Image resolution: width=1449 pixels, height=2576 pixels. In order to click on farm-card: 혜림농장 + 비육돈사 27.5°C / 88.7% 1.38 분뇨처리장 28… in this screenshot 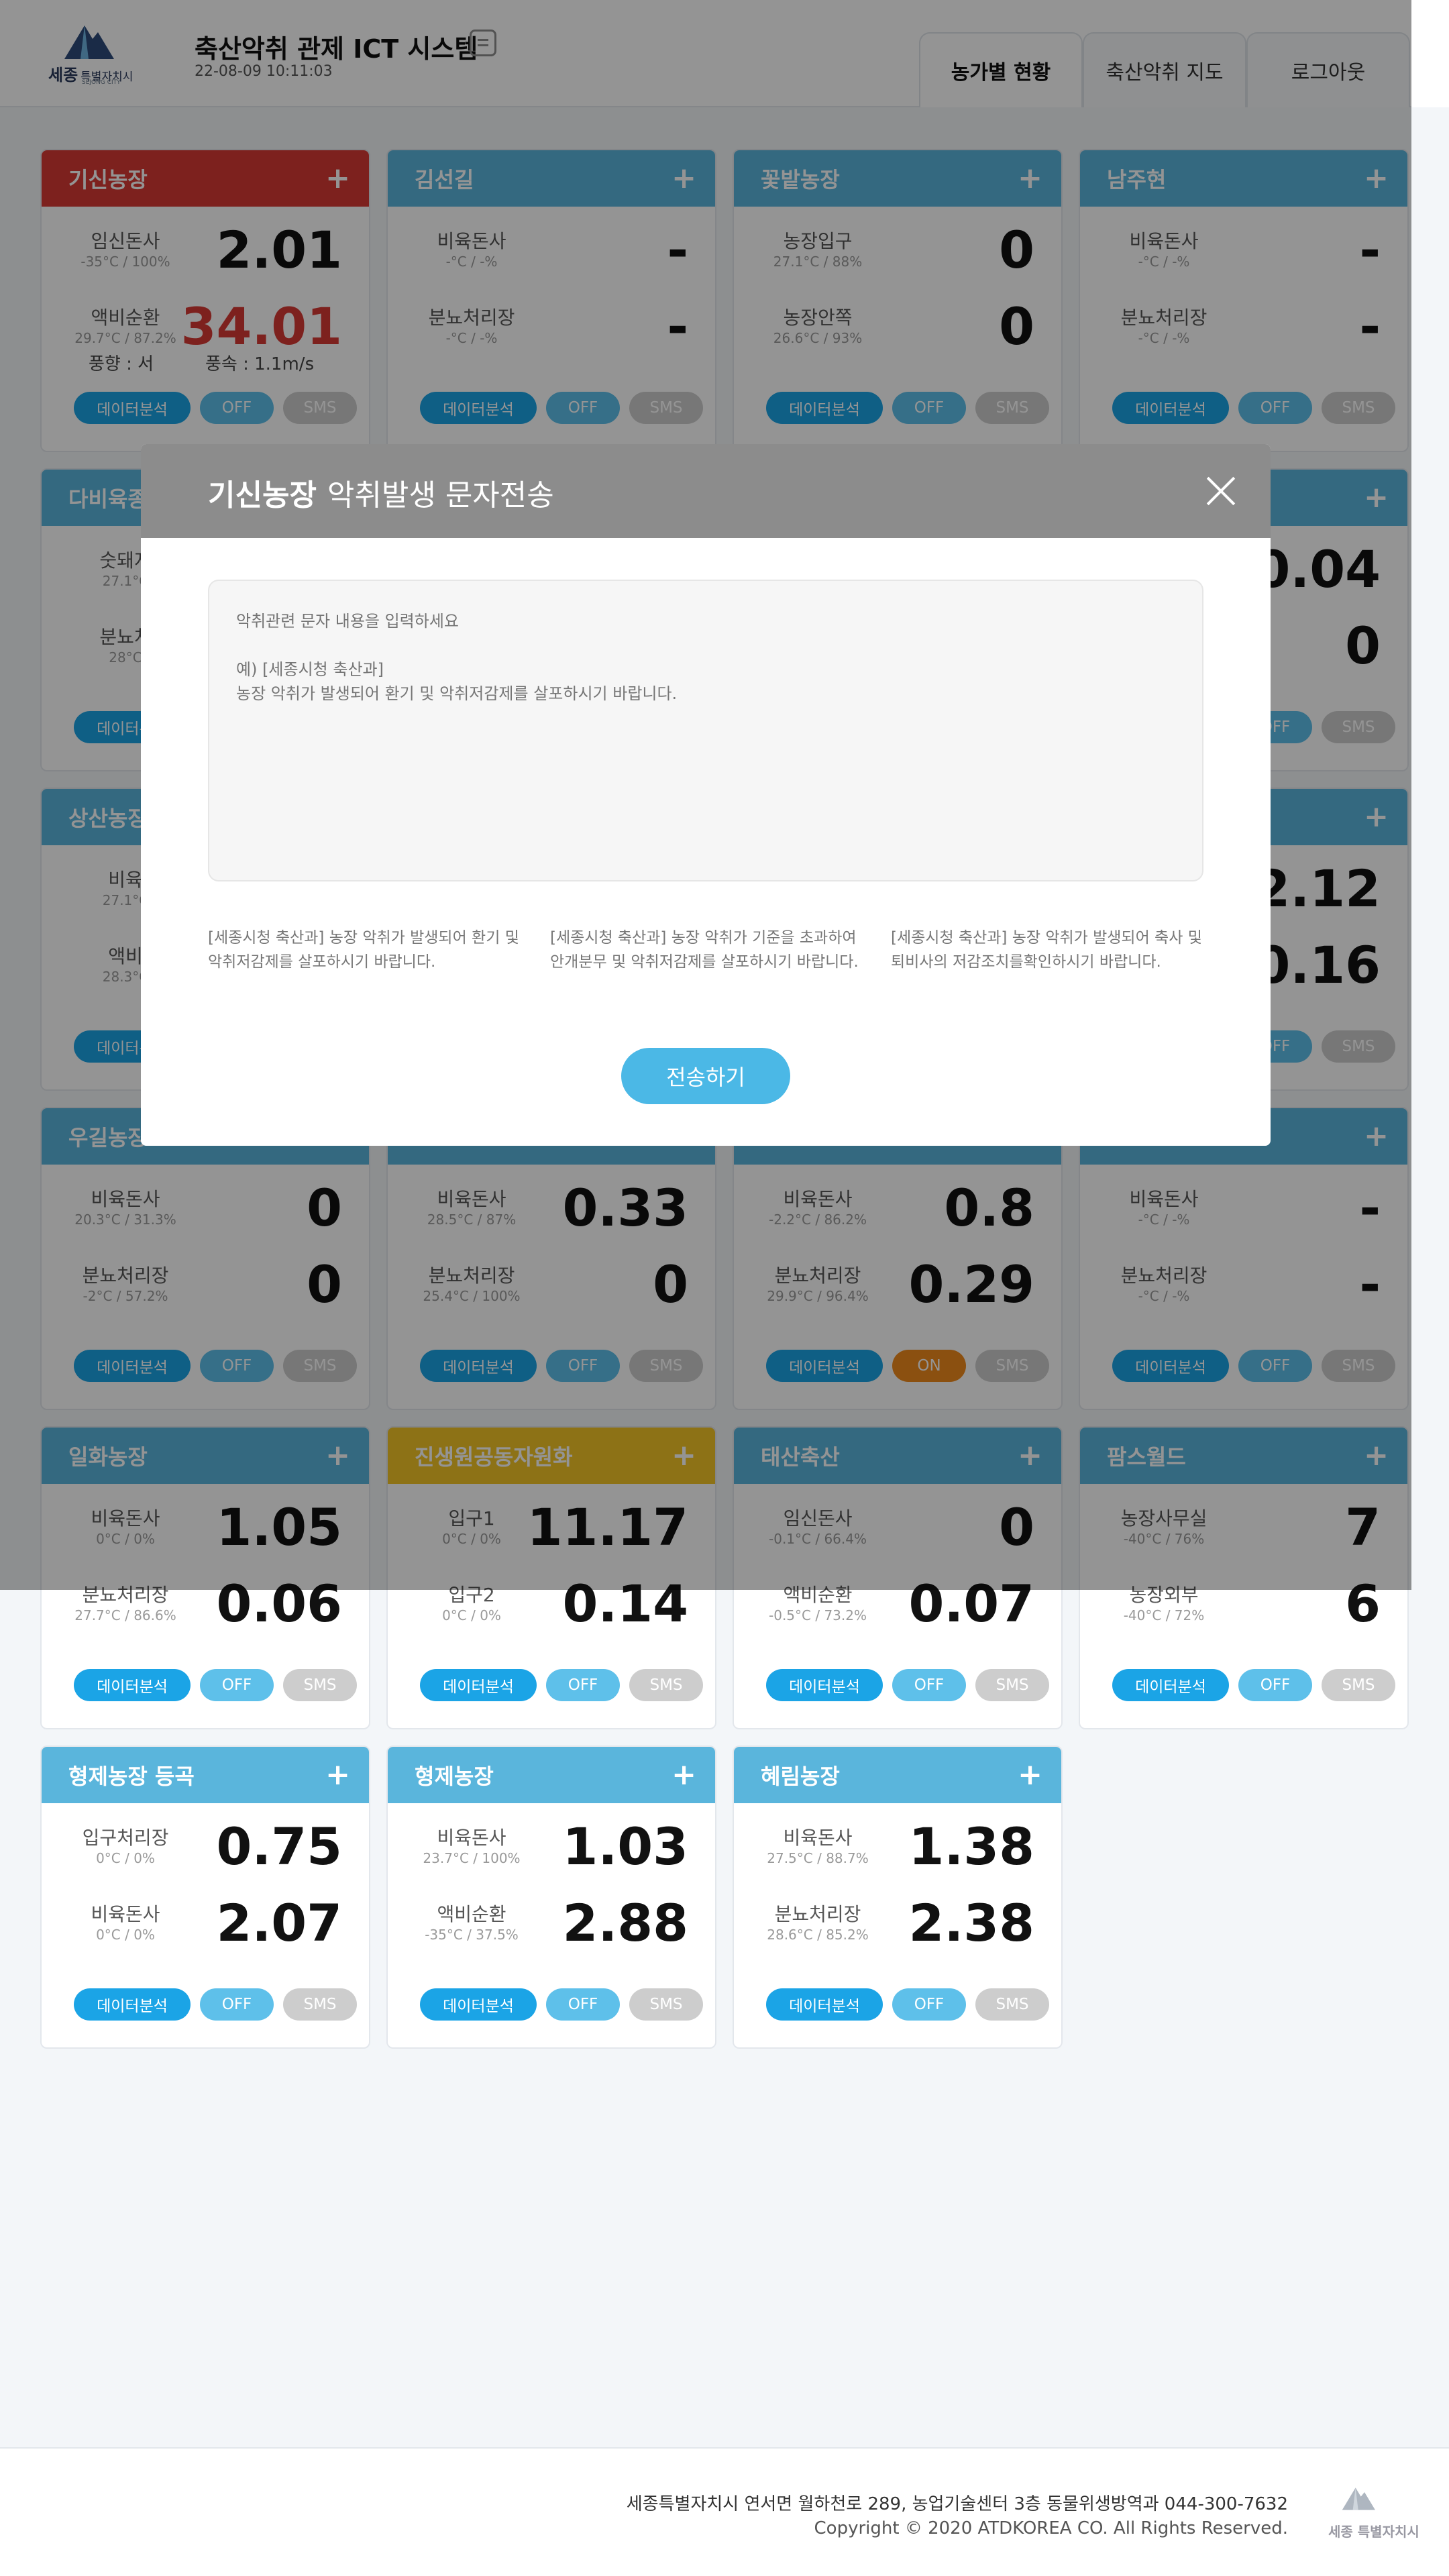, I will do `click(898, 1897)`.